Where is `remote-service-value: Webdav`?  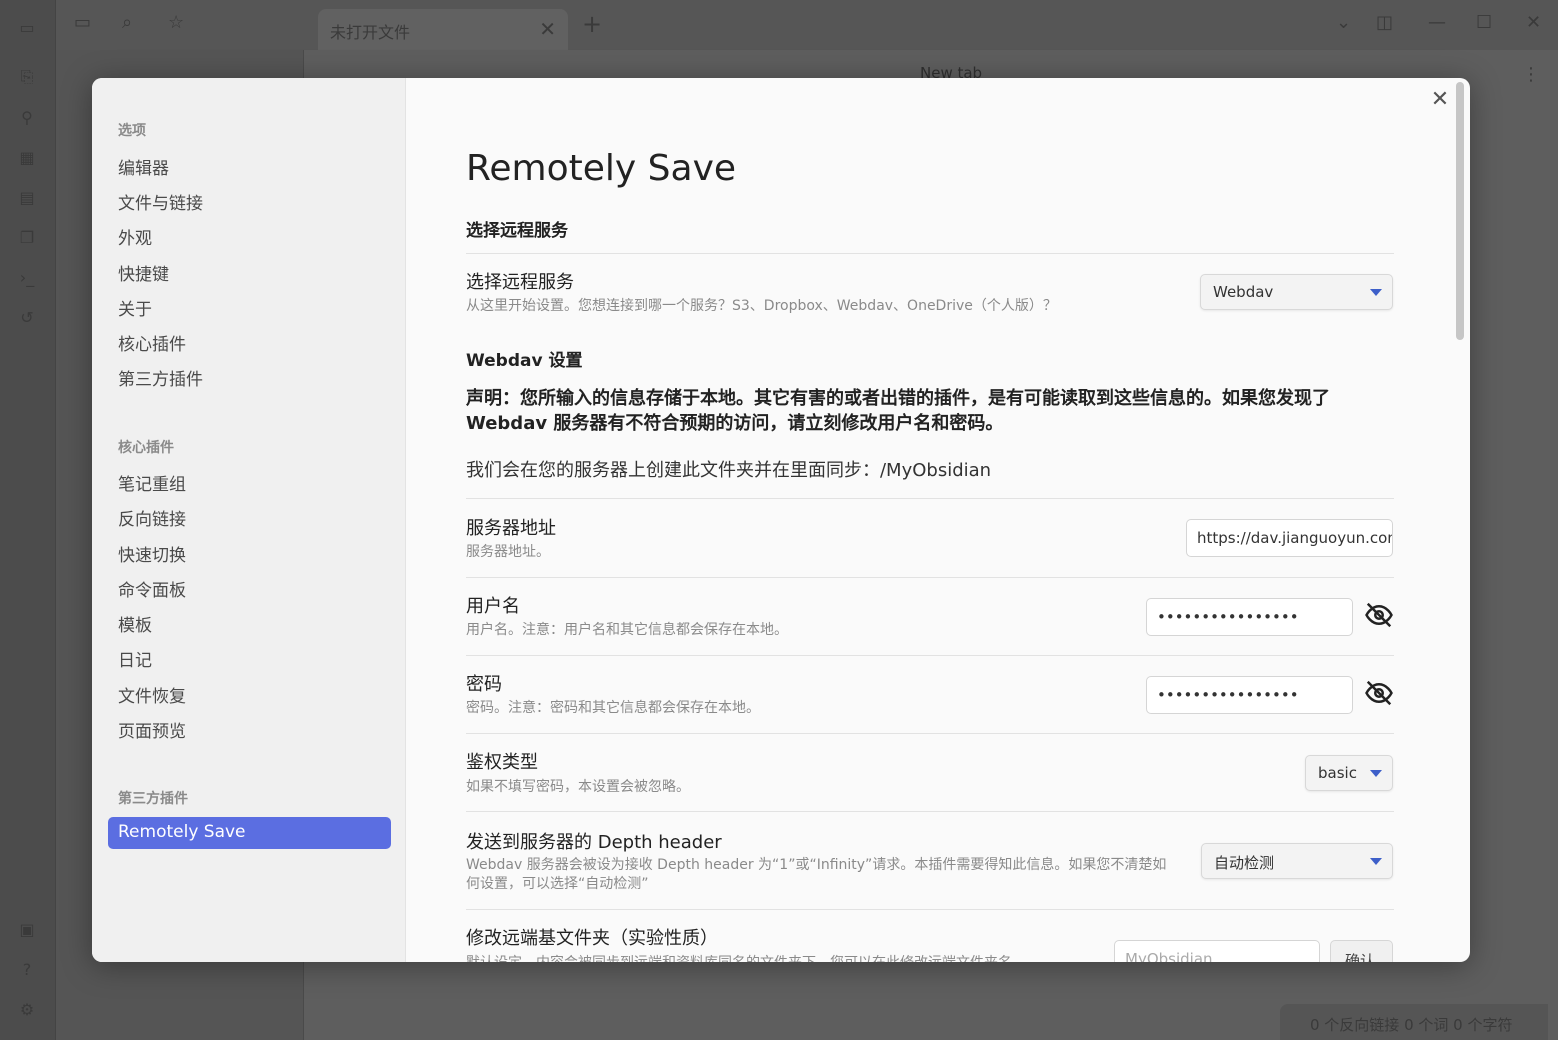 remote-service-value: Webdav is located at coordinates (1243, 292).